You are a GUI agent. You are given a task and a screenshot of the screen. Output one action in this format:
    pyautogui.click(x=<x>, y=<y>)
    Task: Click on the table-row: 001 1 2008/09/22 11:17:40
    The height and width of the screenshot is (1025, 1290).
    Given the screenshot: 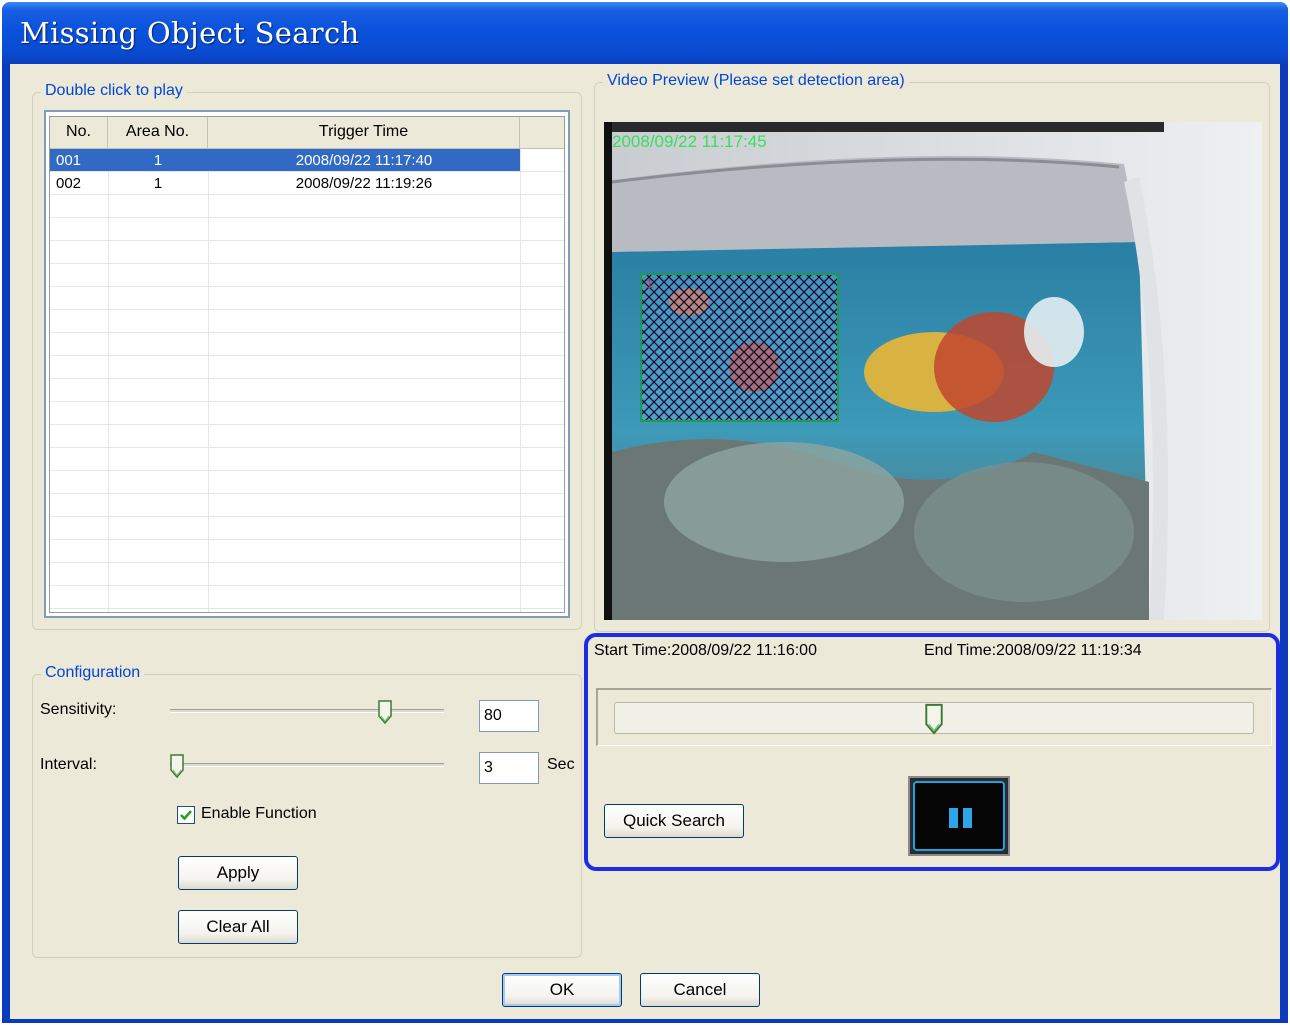 What is the action you would take?
    pyautogui.click(x=307, y=160)
    